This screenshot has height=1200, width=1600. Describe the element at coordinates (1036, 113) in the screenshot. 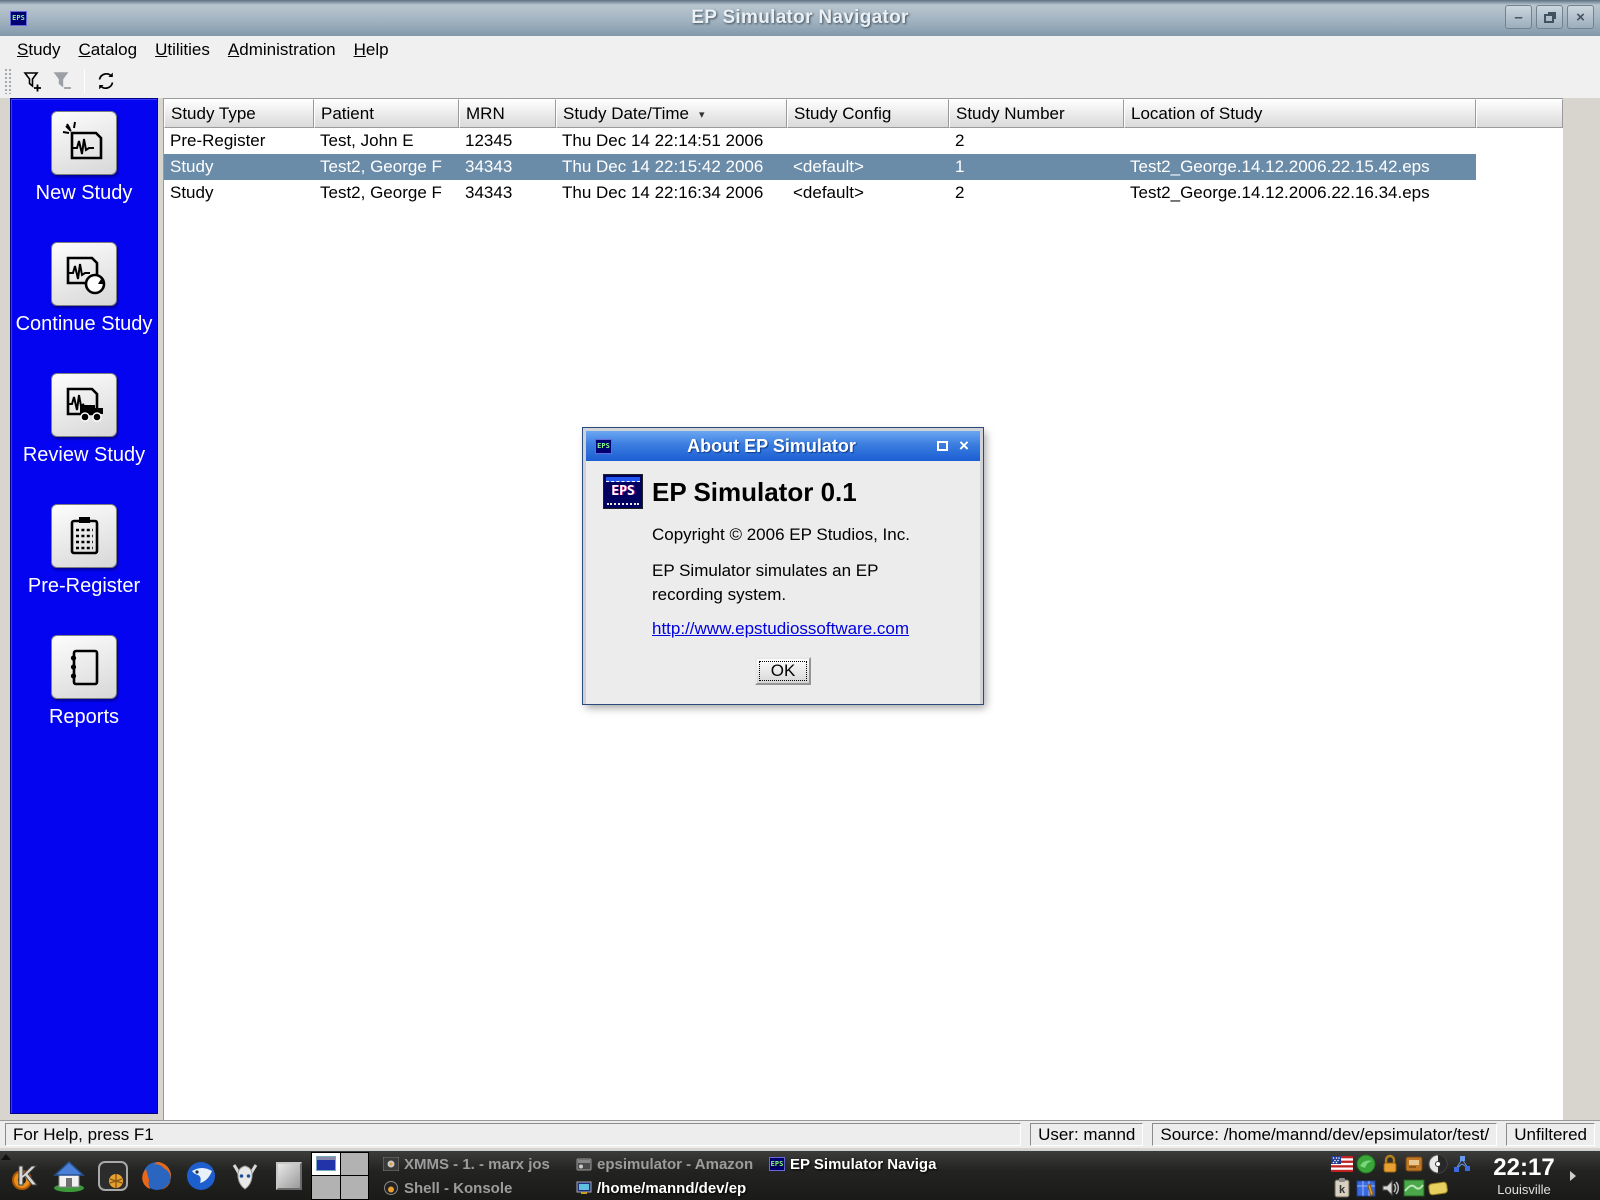

I see `col-study-number: Study Number` at that location.